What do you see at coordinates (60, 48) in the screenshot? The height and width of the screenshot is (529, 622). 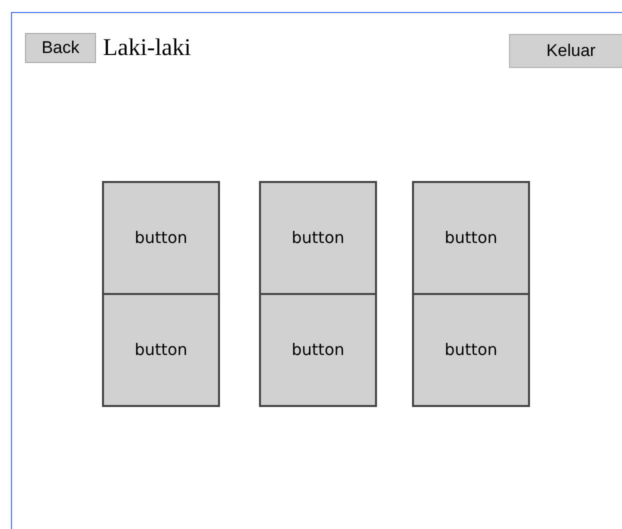 I see `back-button: Back` at bounding box center [60, 48].